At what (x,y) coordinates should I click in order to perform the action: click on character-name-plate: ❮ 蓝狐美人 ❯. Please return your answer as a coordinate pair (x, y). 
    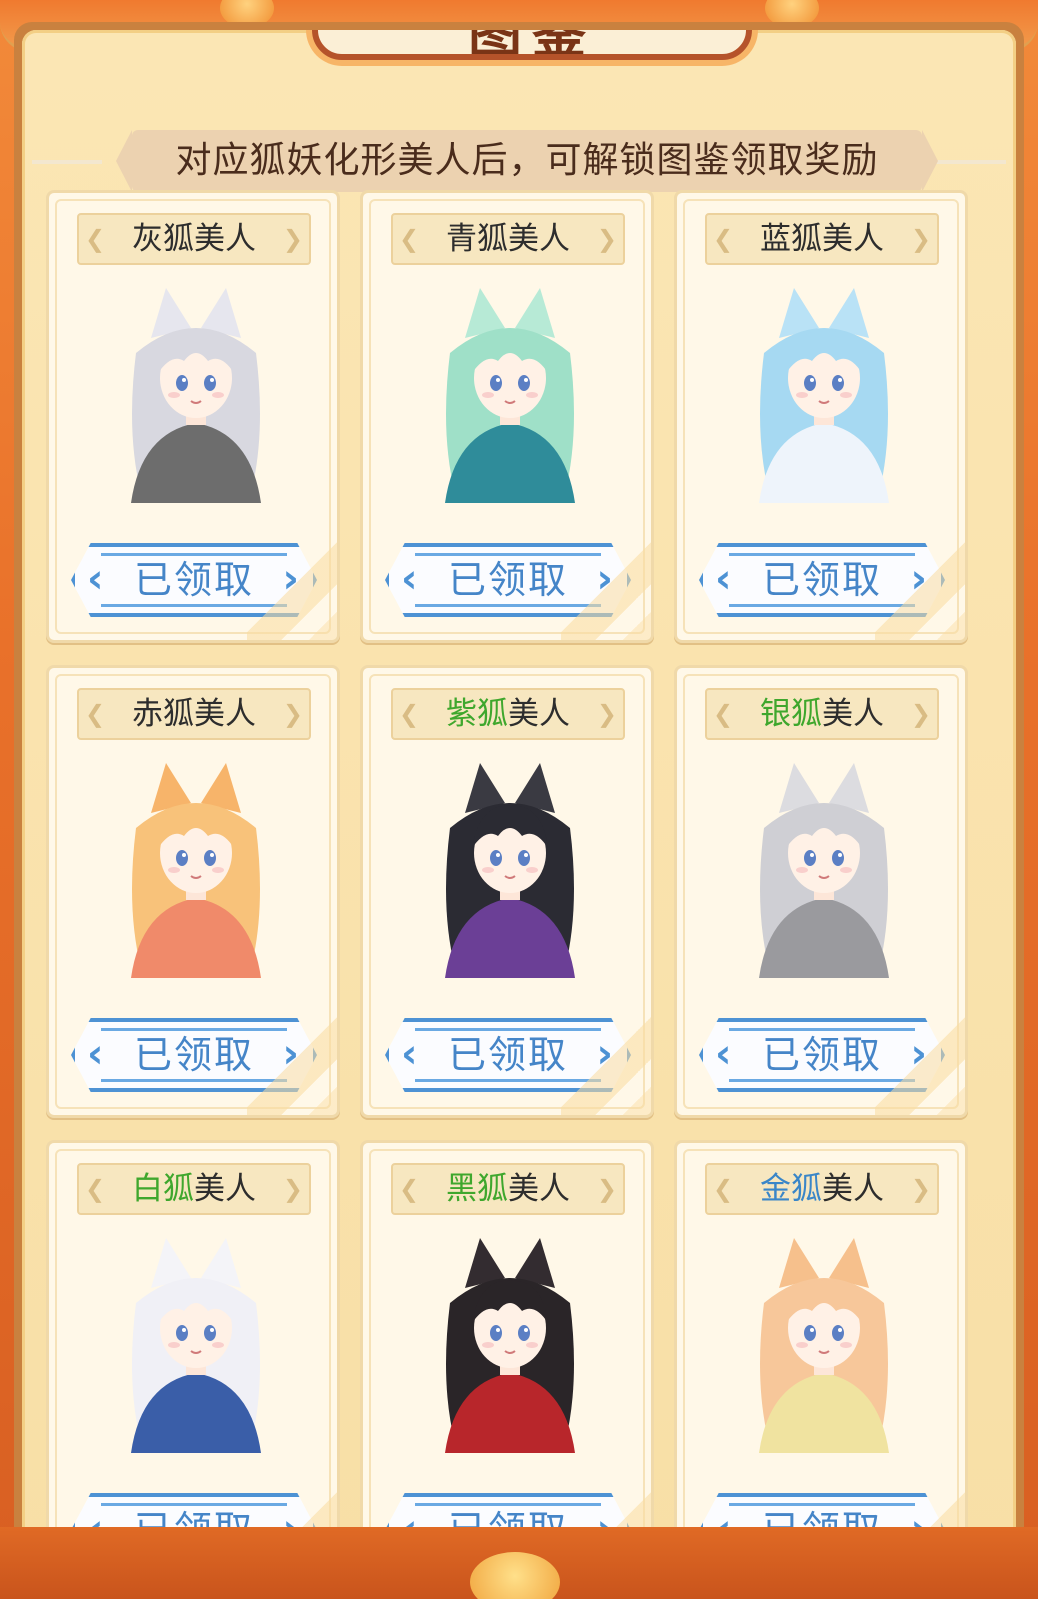
    Looking at the image, I should click on (822, 239).